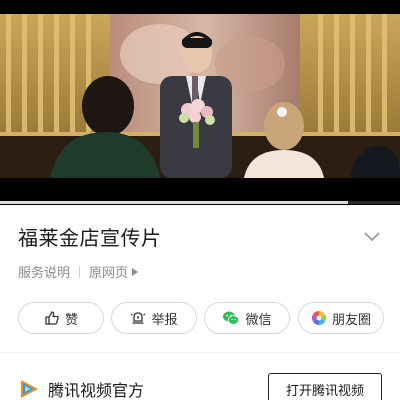 The width and height of the screenshot is (400, 400). Describe the element at coordinates (138, 318) in the screenshot. I see `report-icon` at that location.